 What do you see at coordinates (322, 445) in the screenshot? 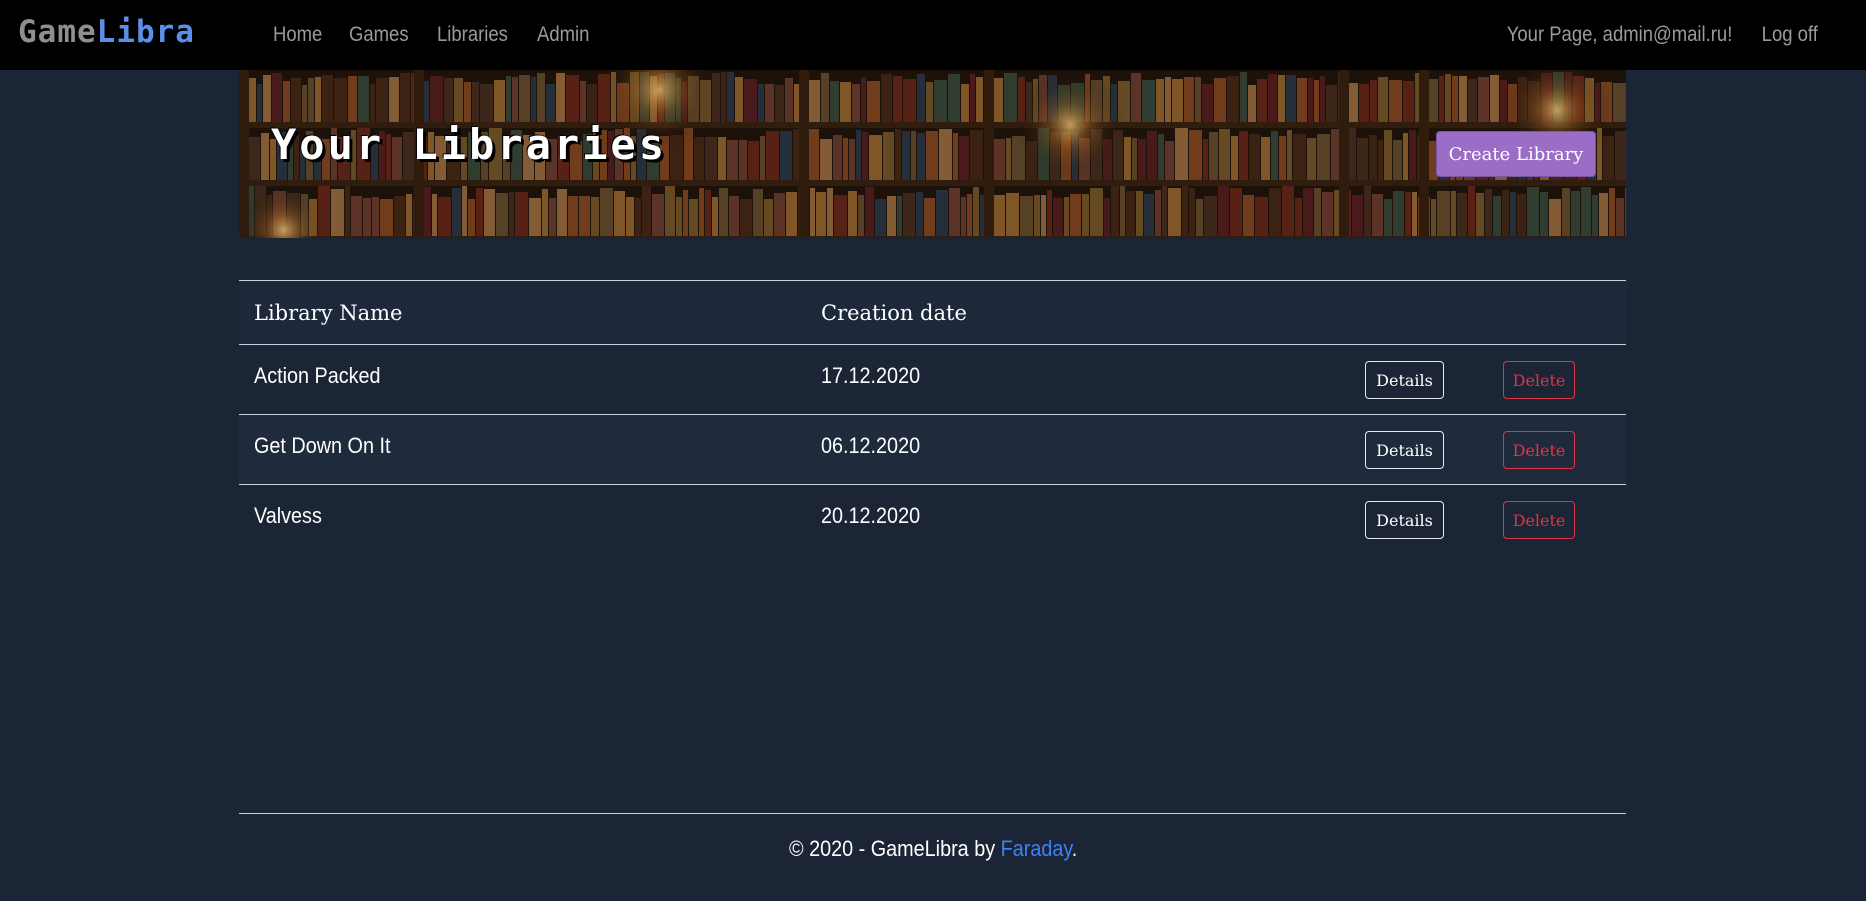
I see `library-name-cell: Get Down On It` at bounding box center [322, 445].